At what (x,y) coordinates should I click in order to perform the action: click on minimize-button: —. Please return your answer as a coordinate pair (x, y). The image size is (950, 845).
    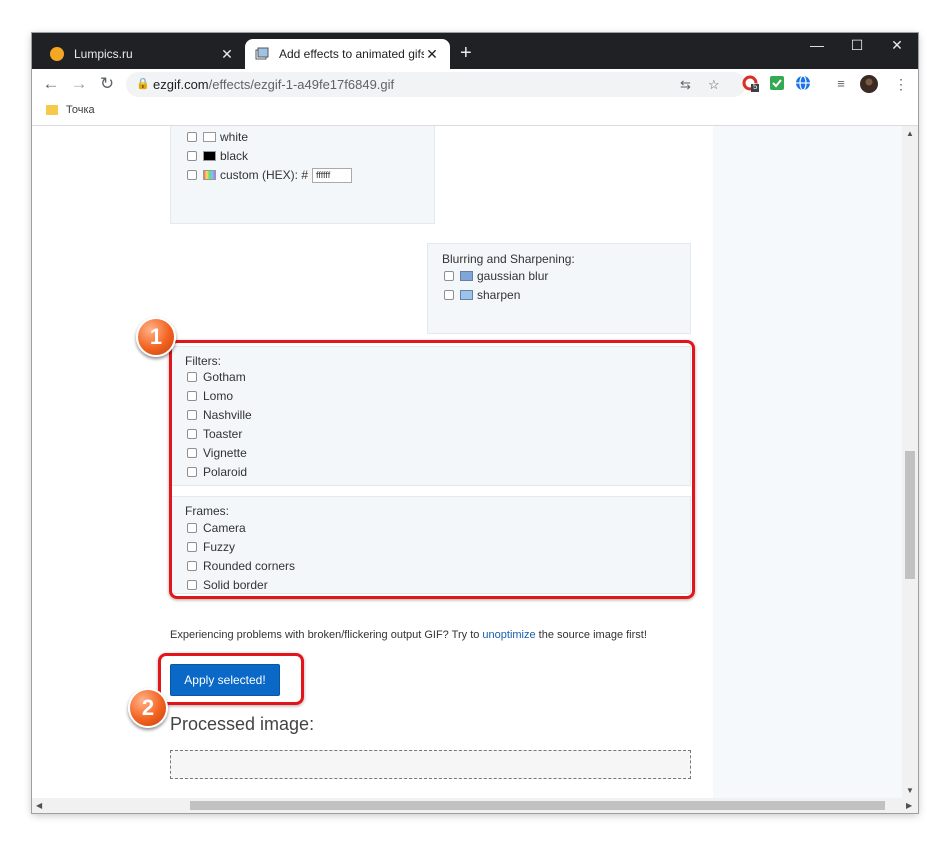
    Looking at the image, I should click on (817, 45).